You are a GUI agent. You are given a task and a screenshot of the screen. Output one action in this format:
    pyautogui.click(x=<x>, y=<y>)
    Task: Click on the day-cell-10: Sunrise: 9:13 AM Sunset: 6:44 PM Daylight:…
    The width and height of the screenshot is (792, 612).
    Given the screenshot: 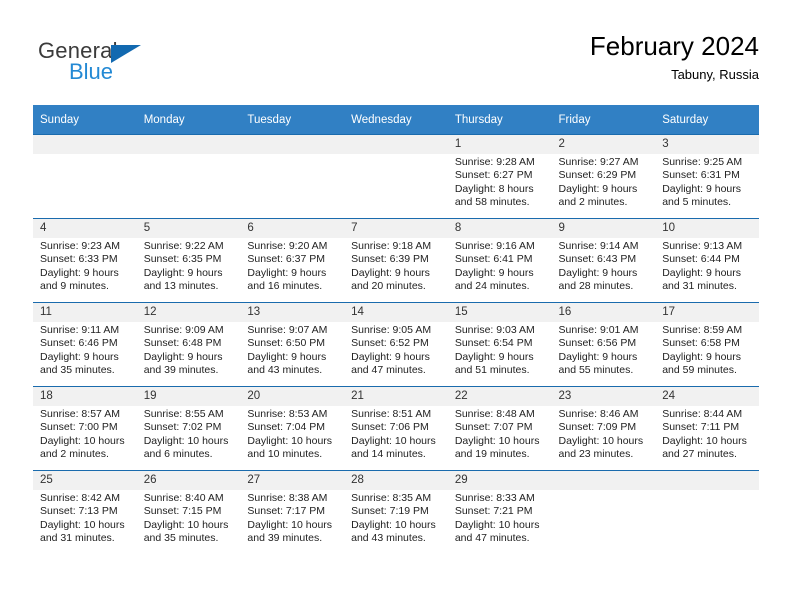 What is the action you would take?
    pyautogui.click(x=707, y=270)
    